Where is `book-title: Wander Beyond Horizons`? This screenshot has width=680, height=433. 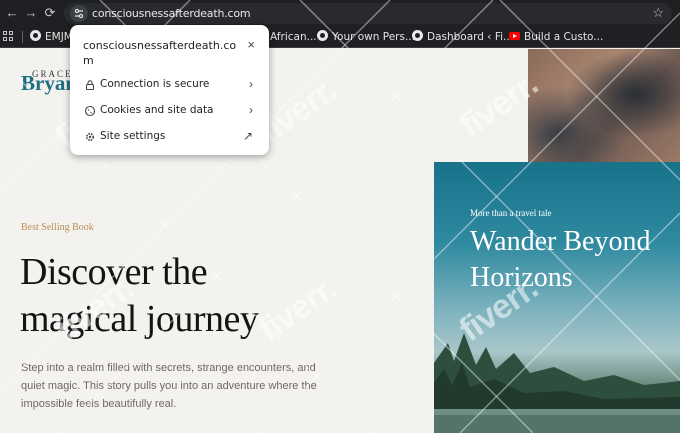
book-title: Wander Beyond Horizons is located at coordinates (560, 259).